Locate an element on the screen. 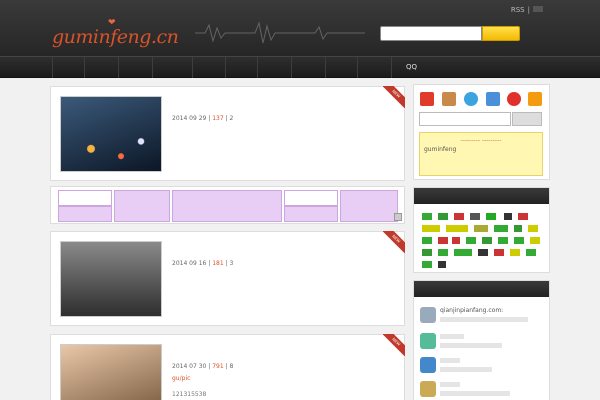 Image resolution: width=600 pixels, height=400 pixels. site-logo: guminfeng.cn ❤ is located at coordinates (115, 33).